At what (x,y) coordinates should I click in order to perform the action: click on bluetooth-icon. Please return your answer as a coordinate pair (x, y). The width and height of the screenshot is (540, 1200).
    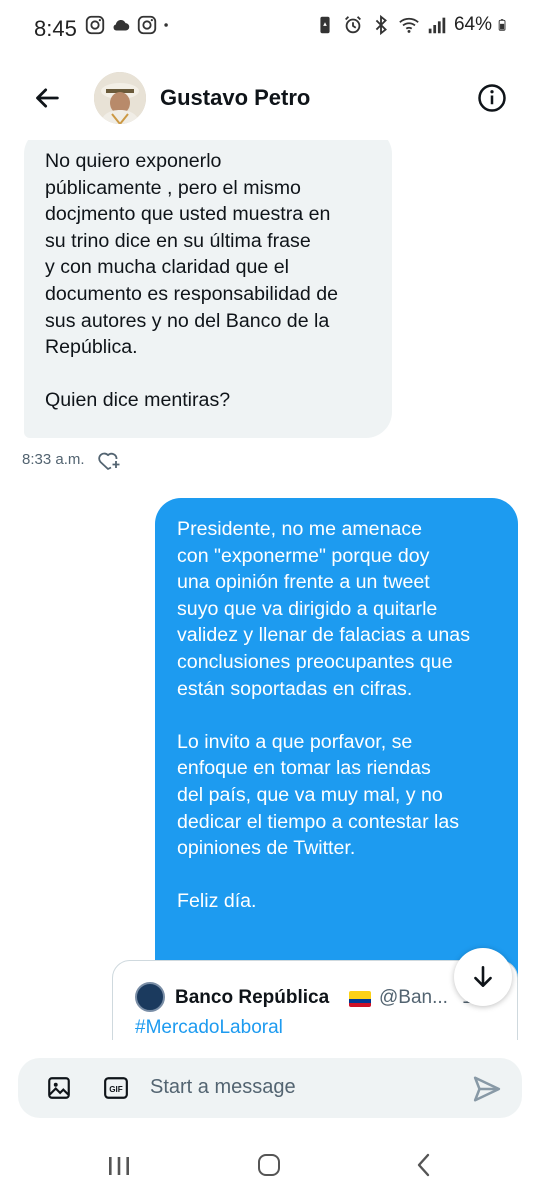
    Looking at the image, I should click on (381, 25).